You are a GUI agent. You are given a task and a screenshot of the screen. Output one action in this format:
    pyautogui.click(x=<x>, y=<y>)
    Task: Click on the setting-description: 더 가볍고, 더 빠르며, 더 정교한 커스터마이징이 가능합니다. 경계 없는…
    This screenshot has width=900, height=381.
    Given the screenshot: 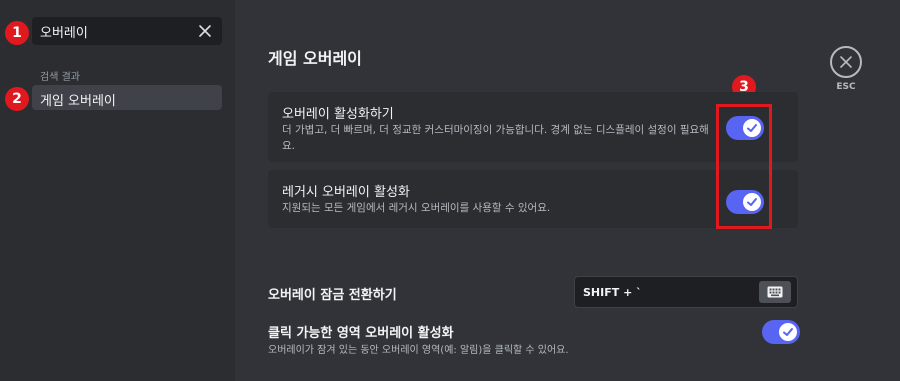 What is the action you would take?
    pyautogui.click(x=495, y=138)
    